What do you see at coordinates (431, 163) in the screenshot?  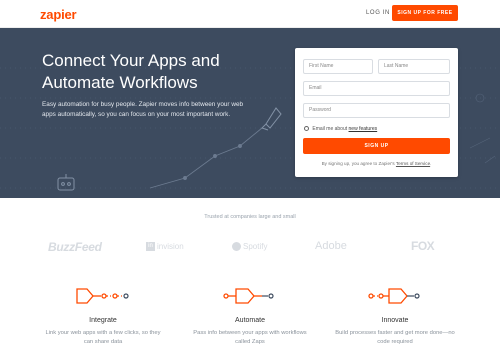 I see `terms-end: .` at bounding box center [431, 163].